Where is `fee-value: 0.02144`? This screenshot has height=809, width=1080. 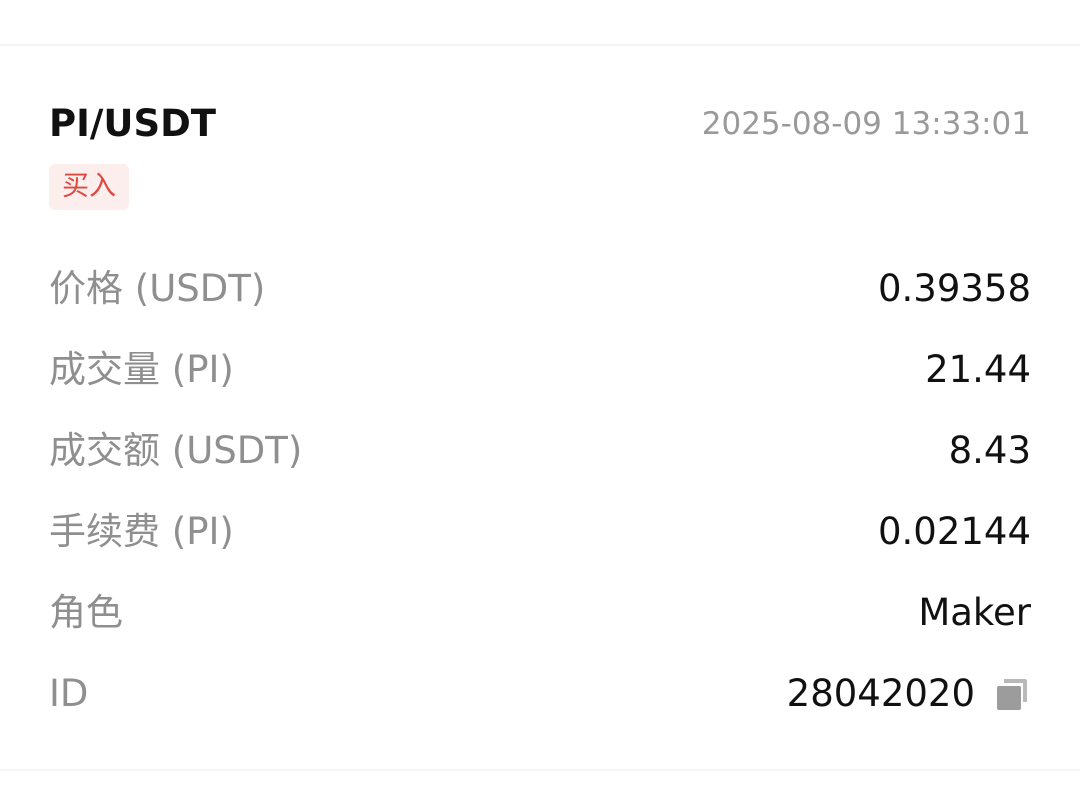
fee-value: 0.02144 is located at coordinates (954, 531).